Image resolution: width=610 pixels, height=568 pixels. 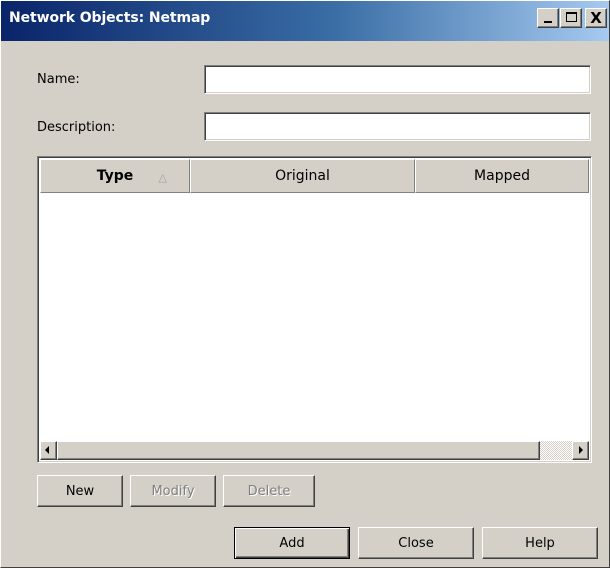 I want to click on add-button: Add, so click(x=292, y=543).